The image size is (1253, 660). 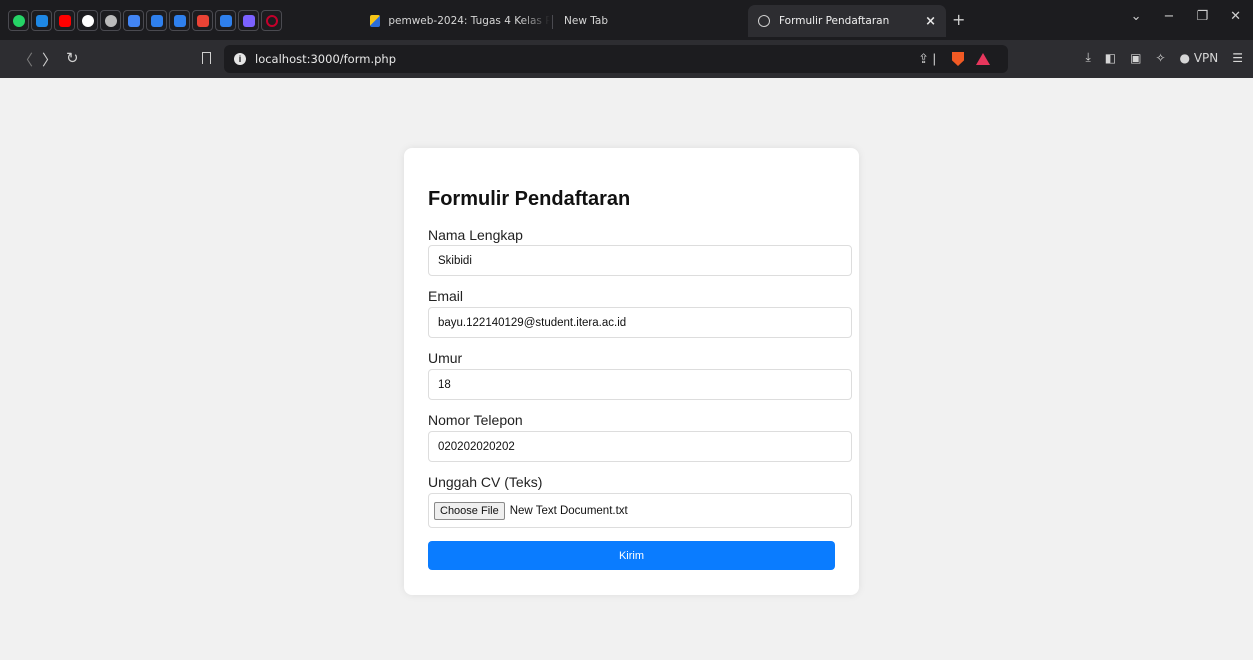 What do you see at coordinates (1110, 58) in the screenshot?
I see `sidebar-icon: ◧` at bounding box center [1110, 58].